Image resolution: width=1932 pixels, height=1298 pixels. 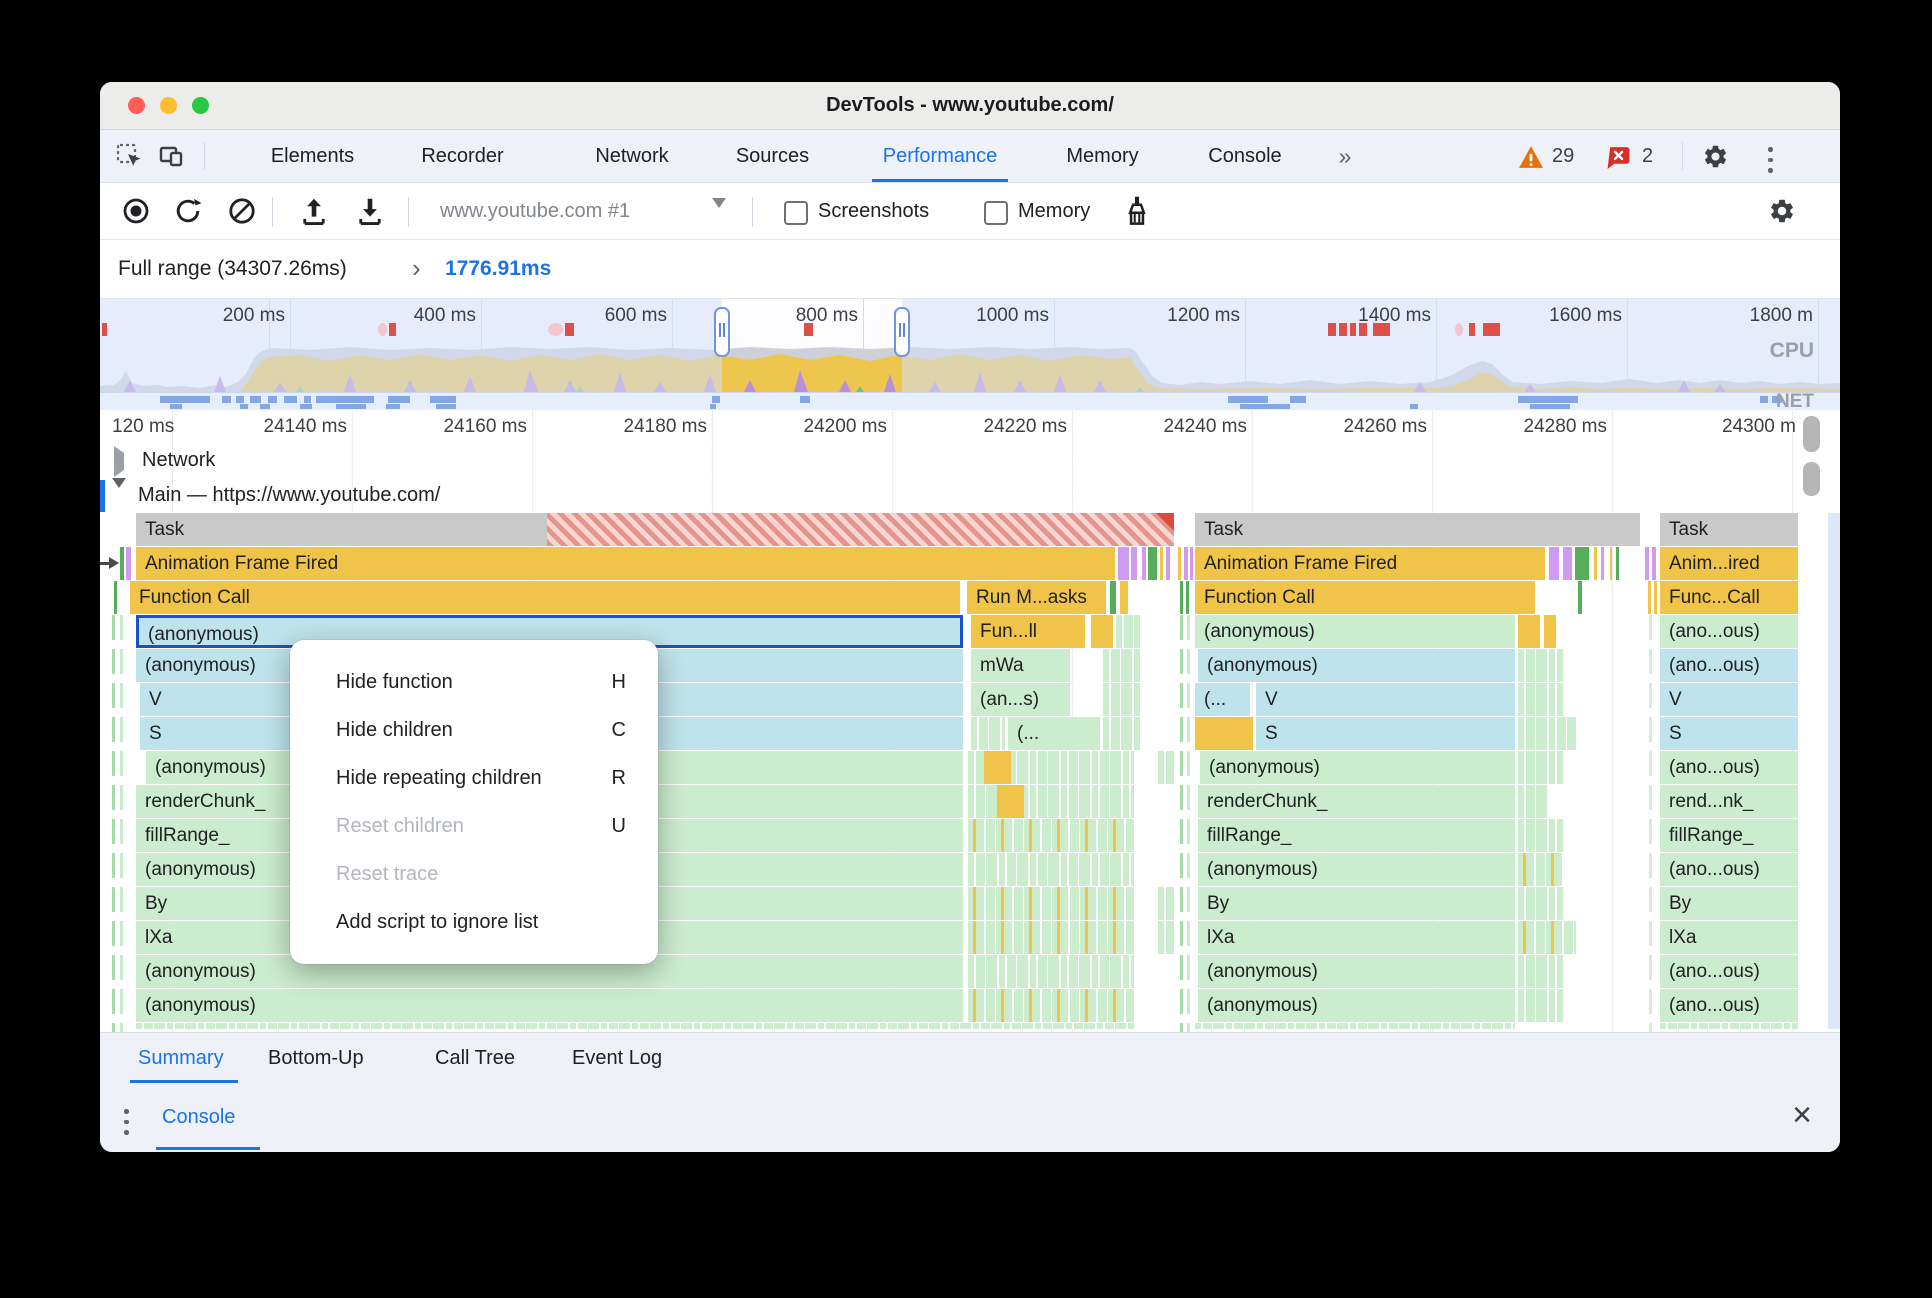 I want to click on target-select: www.youtube.com #1, so click(x=590, y=211).